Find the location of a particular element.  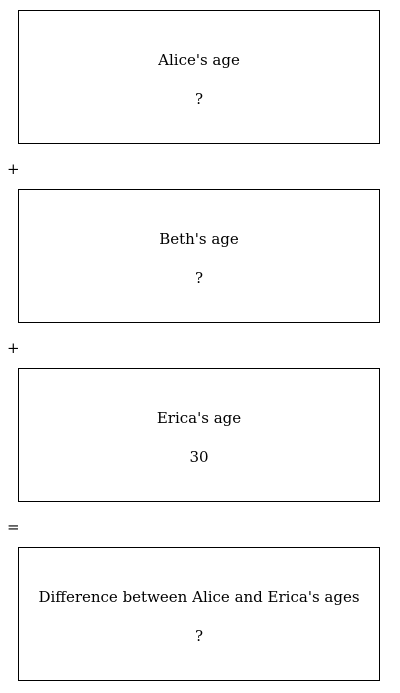

erica-age-value: 30 is located at coordinates (199, 457).